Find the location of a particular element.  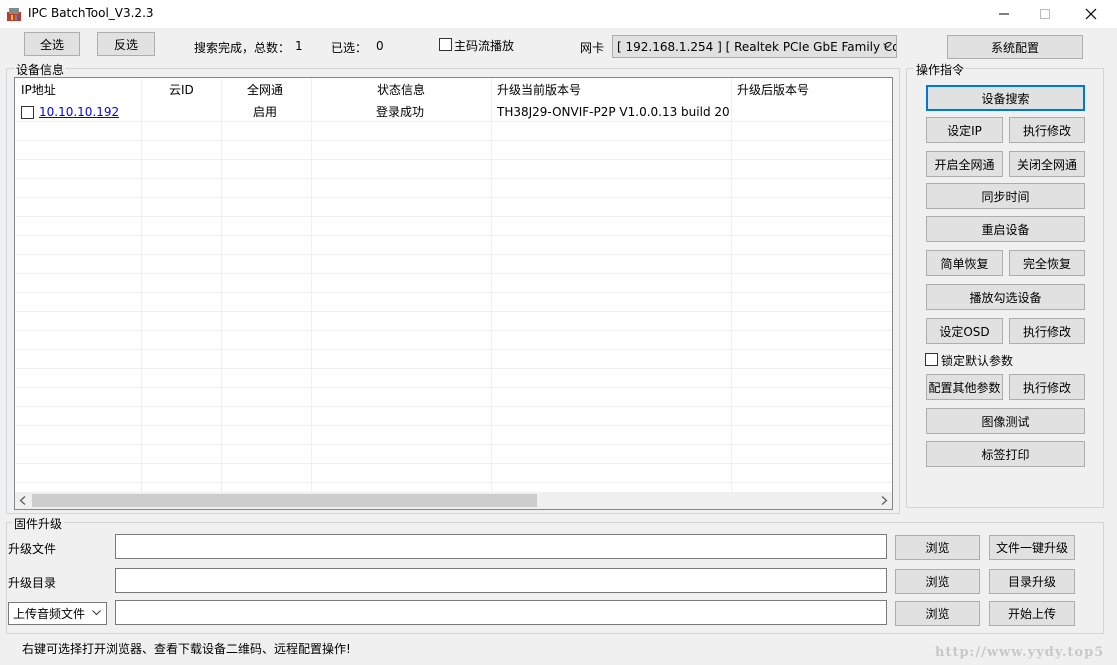

column-header-ip: IP地址 is located at coordinates (78, 90).